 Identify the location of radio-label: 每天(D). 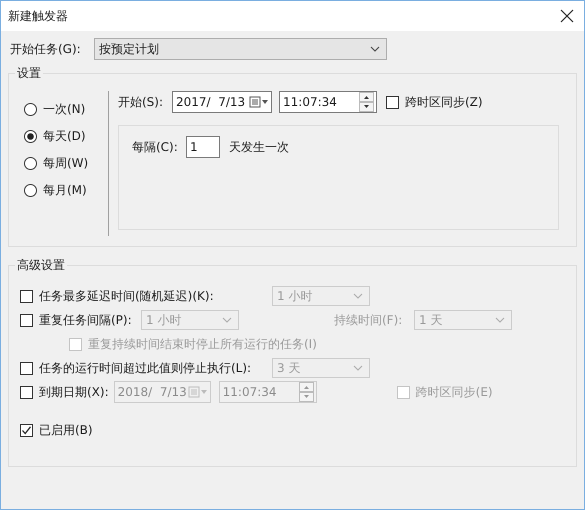
(64, 136).